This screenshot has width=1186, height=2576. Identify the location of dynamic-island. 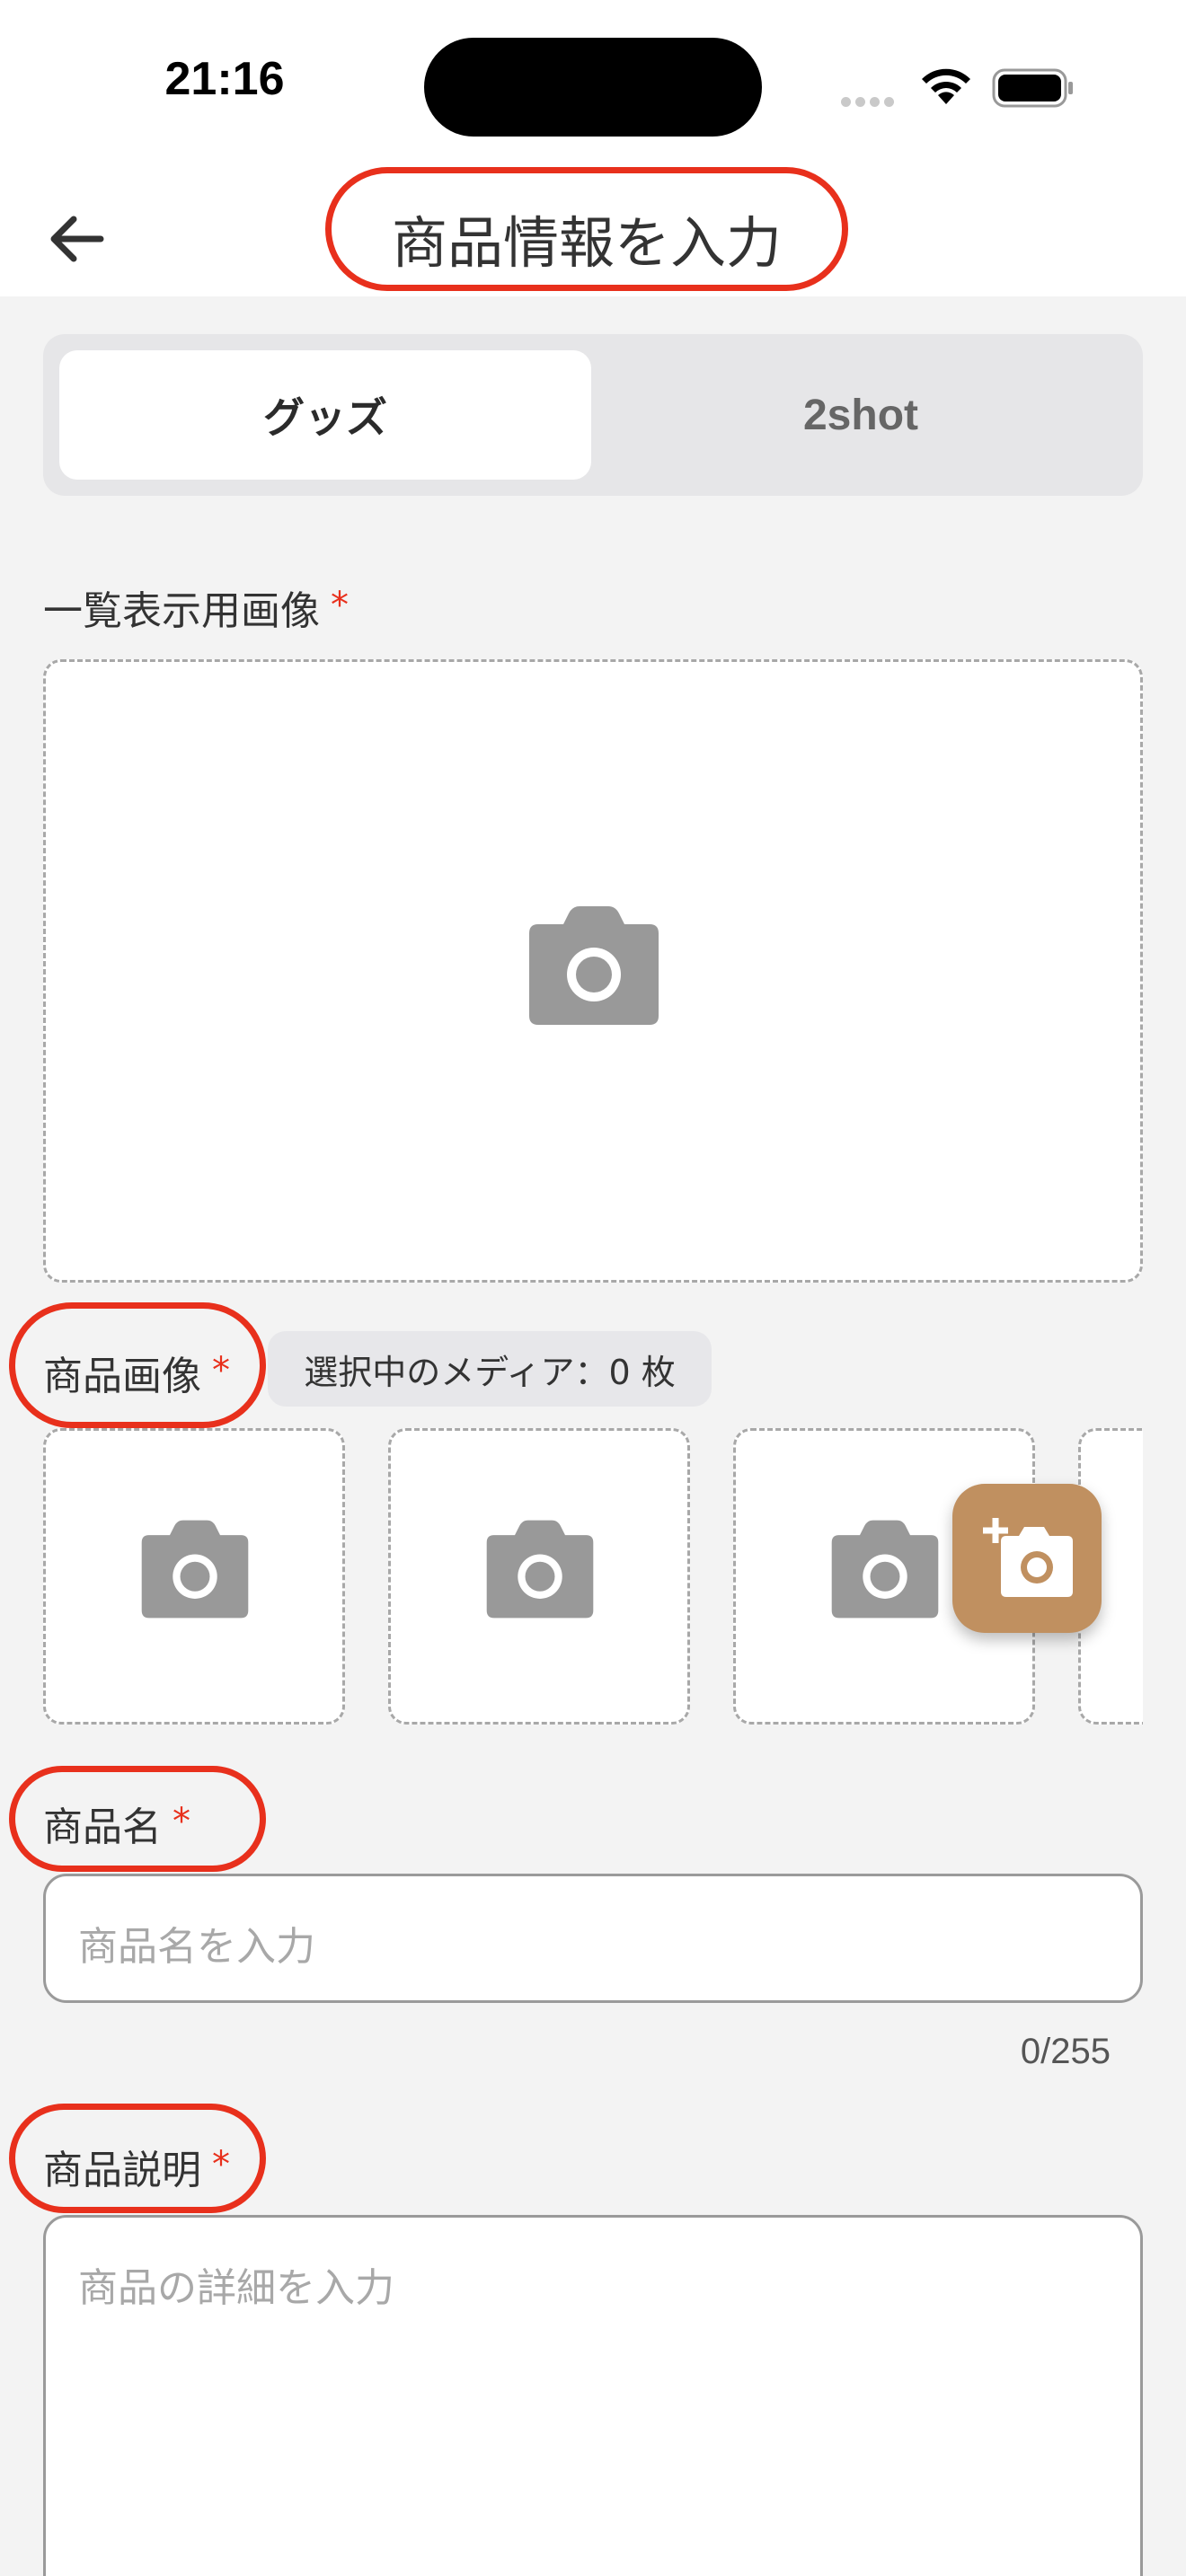
(593, 87).